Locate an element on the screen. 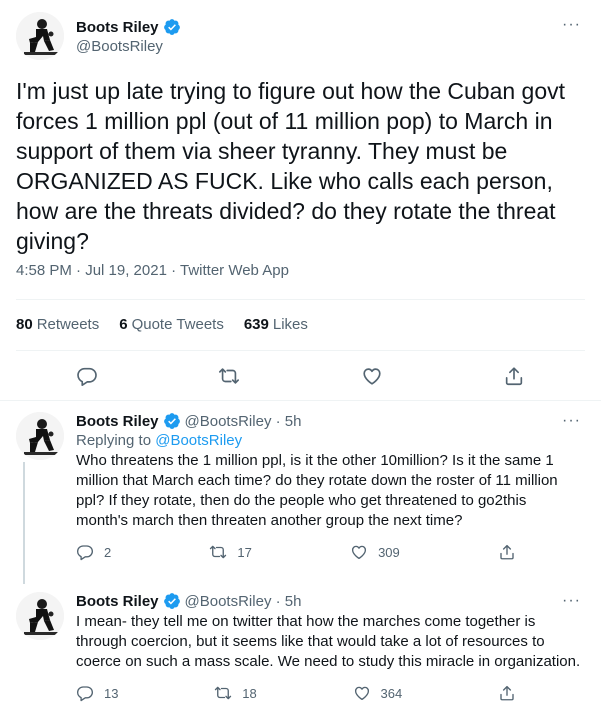  reply-button: 13 is located at coordinates (97, 693).